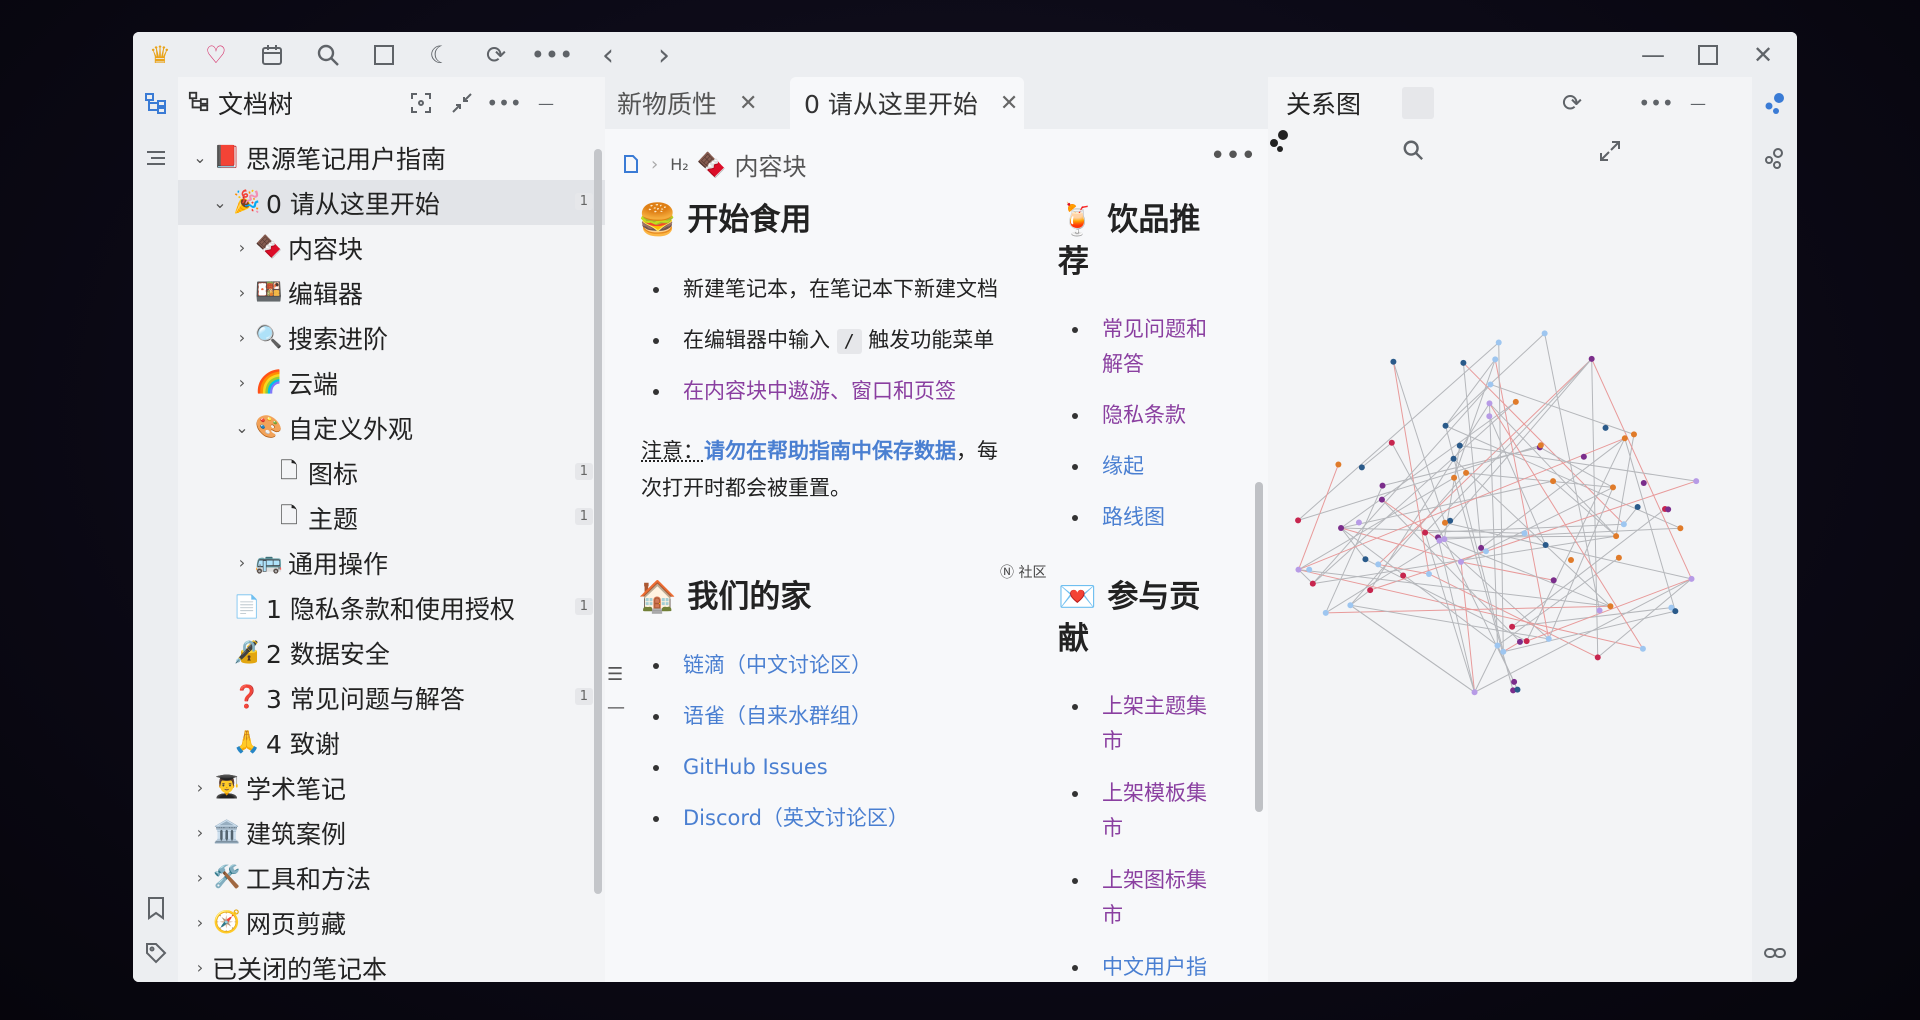 This screenshot has width=1920, height=1020. I want to click on list-item-link: 在内容块中遨游、窗口和页签, so click(804, 391).